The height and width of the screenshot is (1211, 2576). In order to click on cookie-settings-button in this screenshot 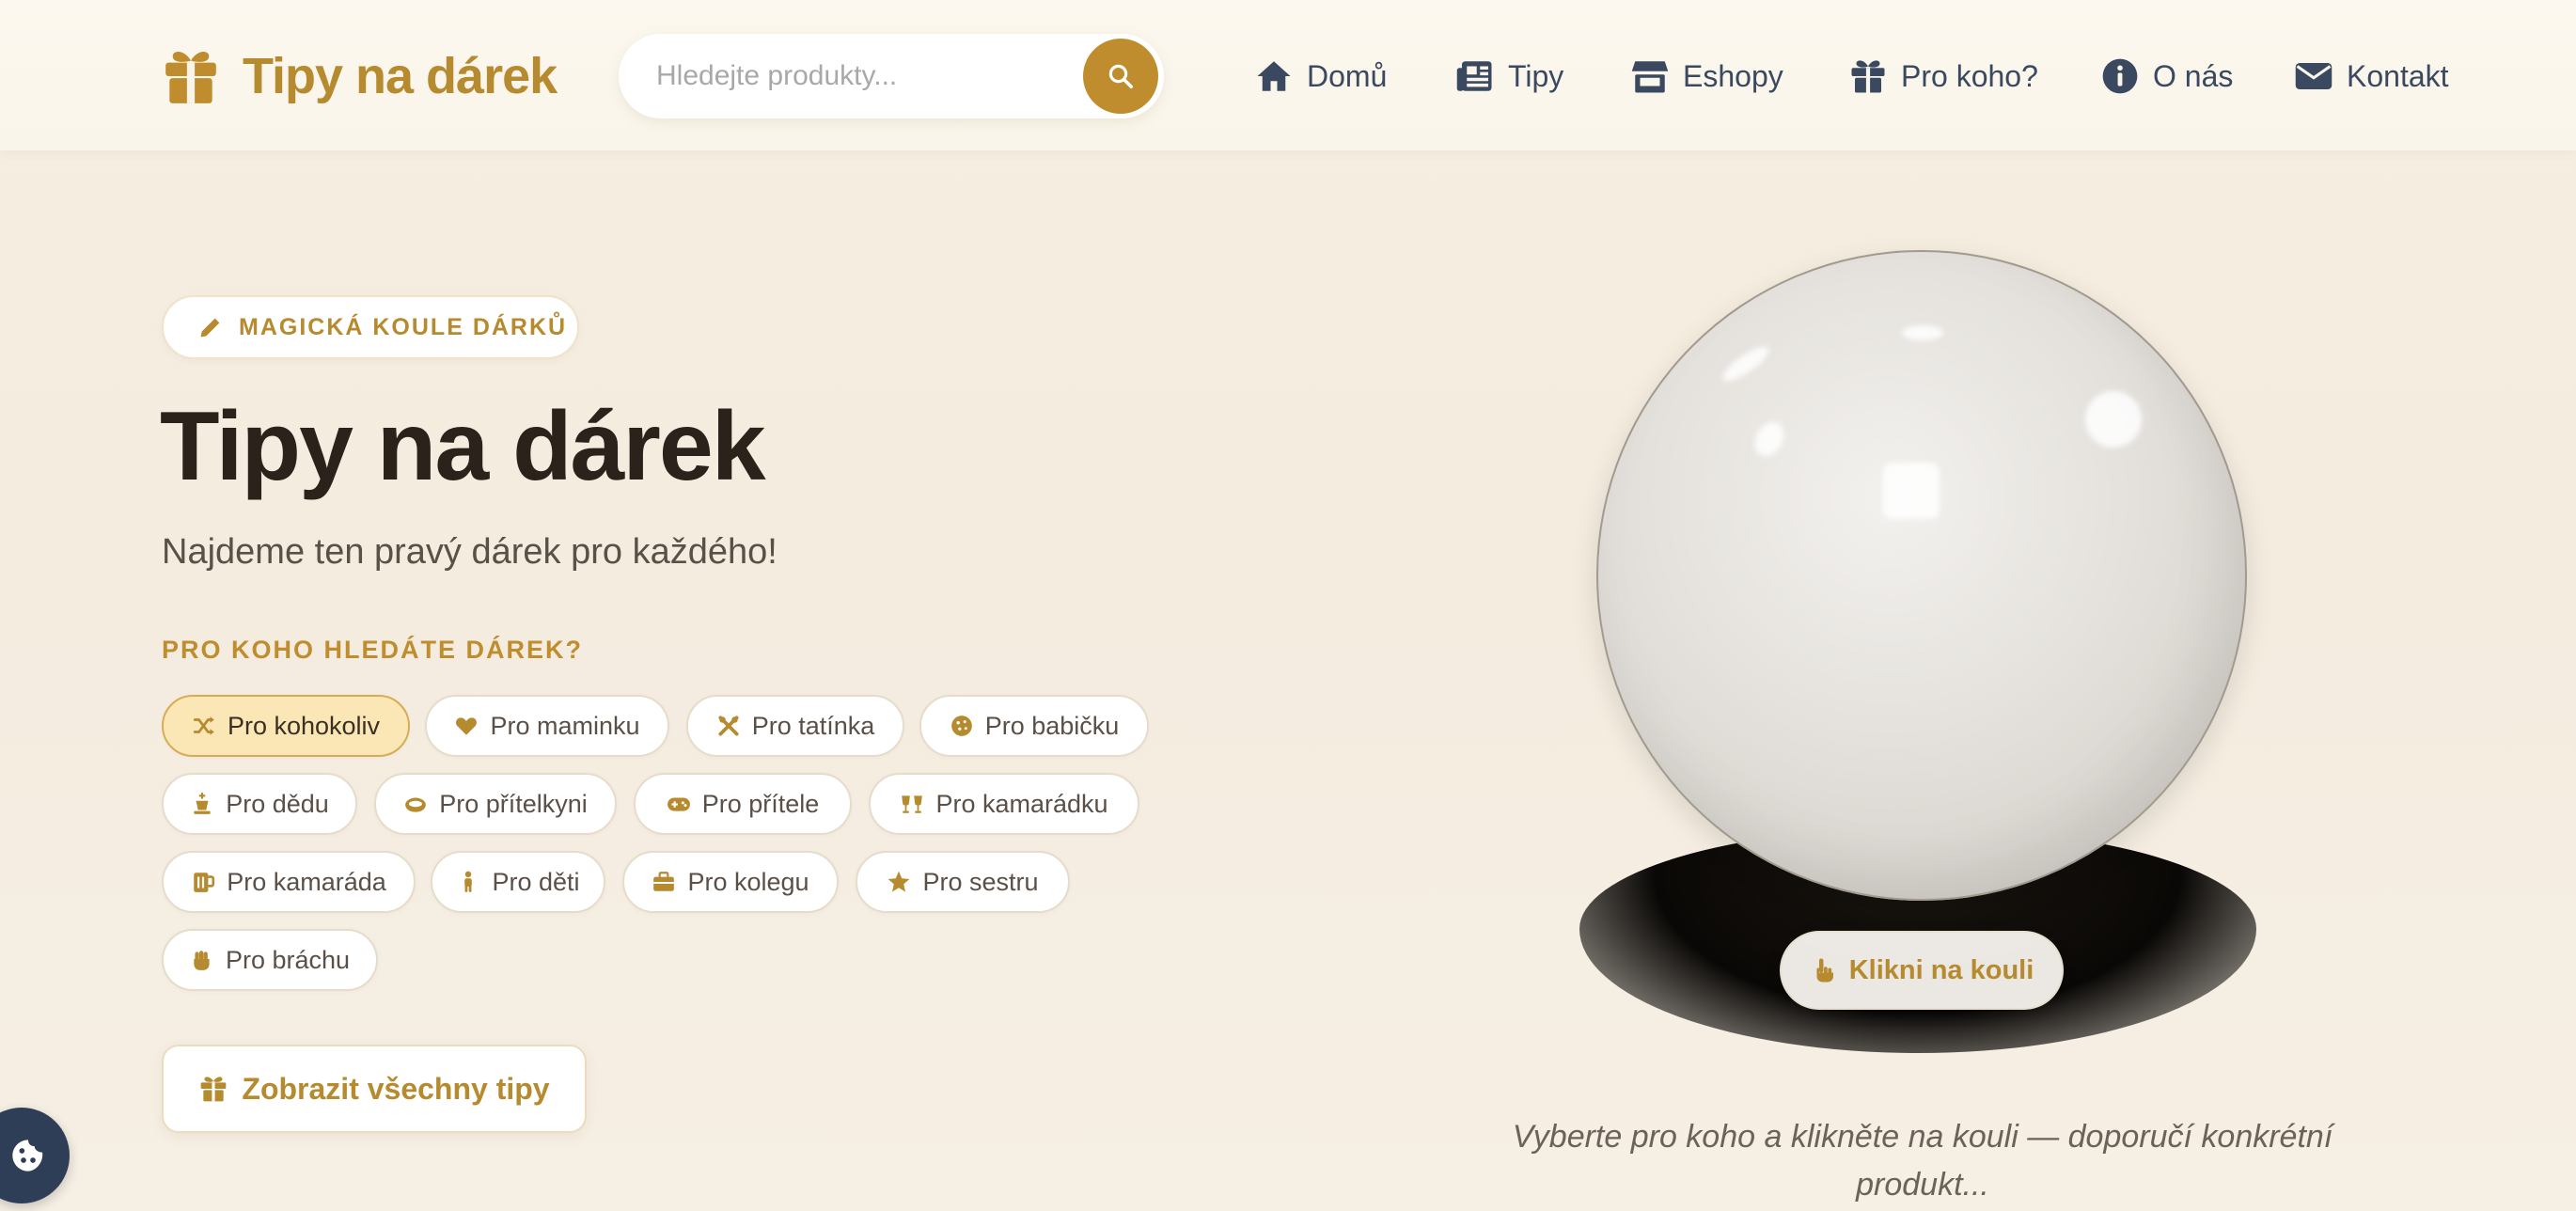, I will do `click(35, 1155)`.